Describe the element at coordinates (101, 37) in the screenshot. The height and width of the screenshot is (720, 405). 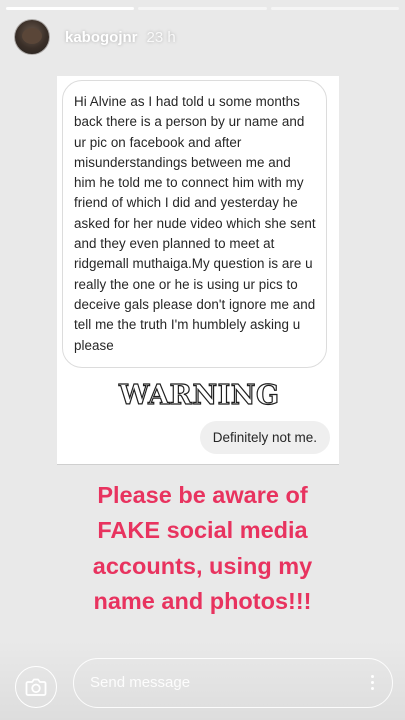
I see `username: kabogojnr` at that location.